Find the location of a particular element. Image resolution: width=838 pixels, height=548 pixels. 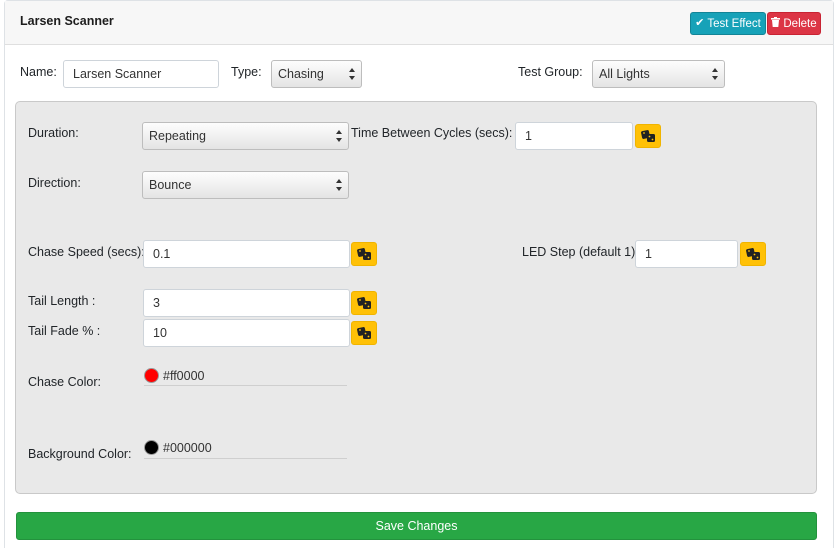

chase-speed-label: Chase Speed (secs): is located at coordinates (86, 252).